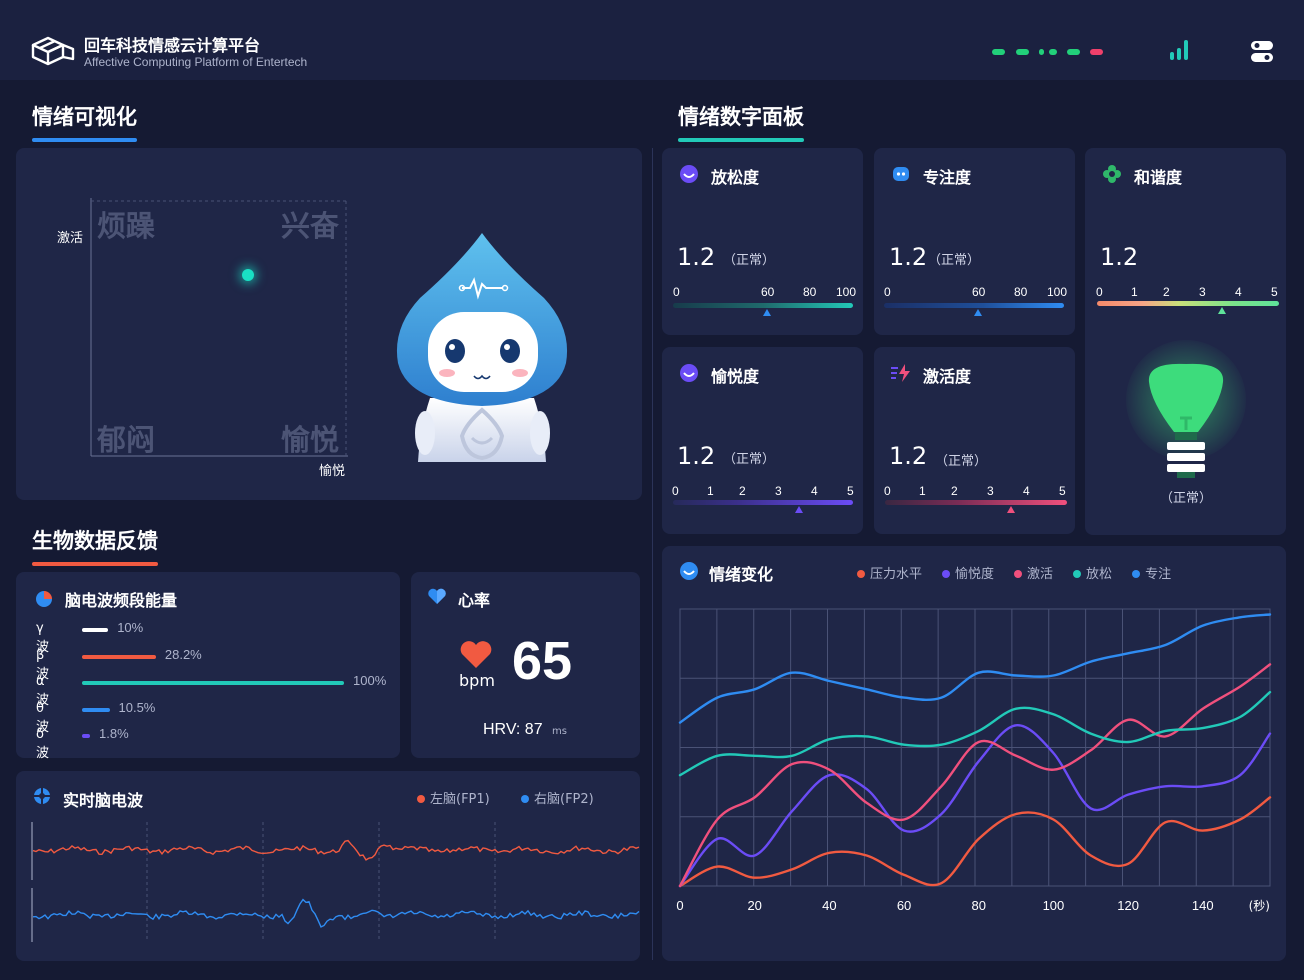 The width and height of the screenshot is (1304, 980). What do you see at coordinates (513, 729) in the screenshot?
I see `hrv-value: HRV: 87` at bounding box center [513, 729].